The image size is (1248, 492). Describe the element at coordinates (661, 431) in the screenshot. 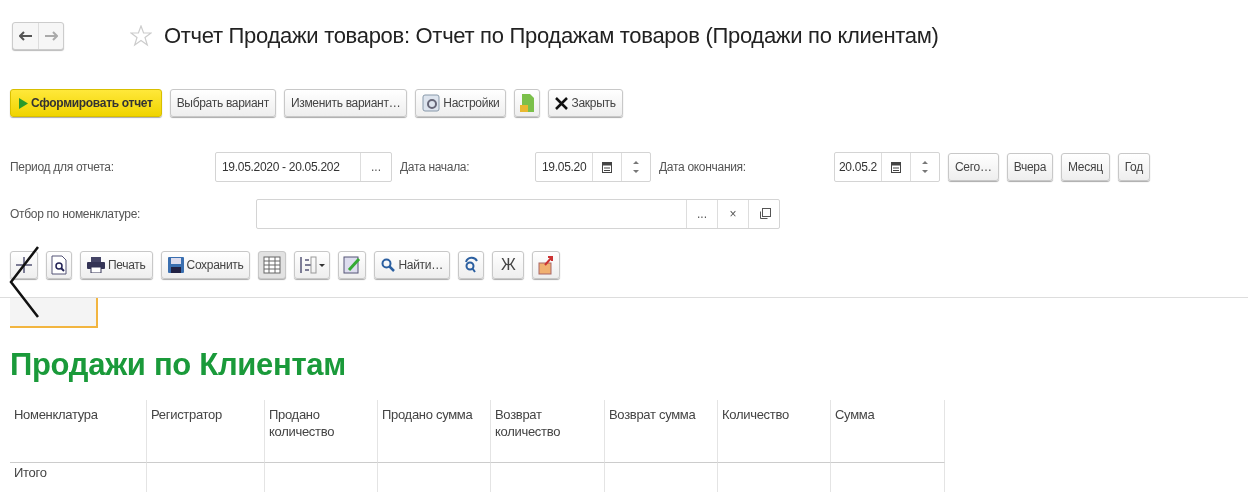

I see `column-header: Возврат сумма` at that location.